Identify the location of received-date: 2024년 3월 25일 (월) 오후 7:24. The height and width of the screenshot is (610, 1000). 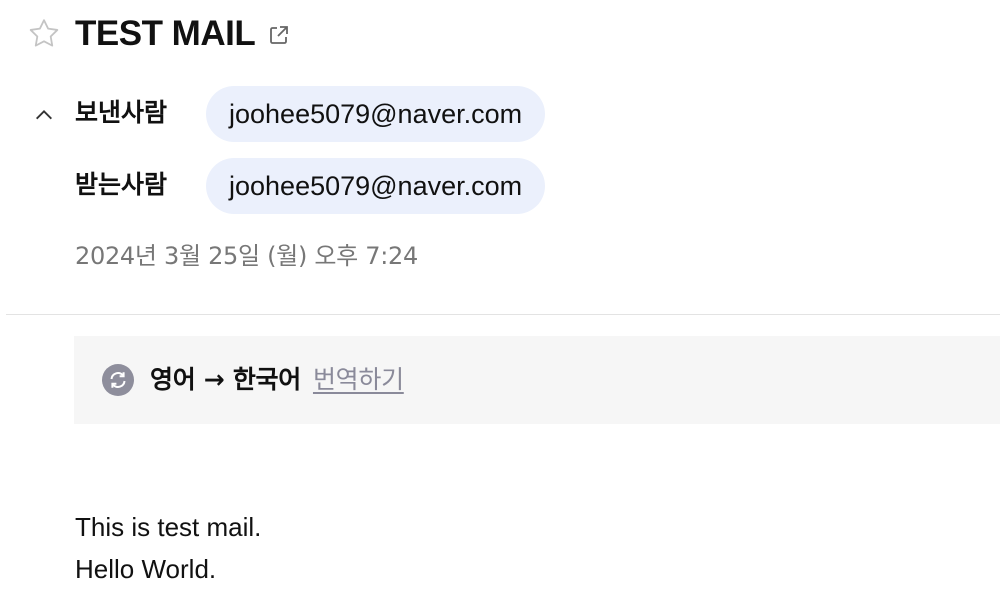
(246, 256).